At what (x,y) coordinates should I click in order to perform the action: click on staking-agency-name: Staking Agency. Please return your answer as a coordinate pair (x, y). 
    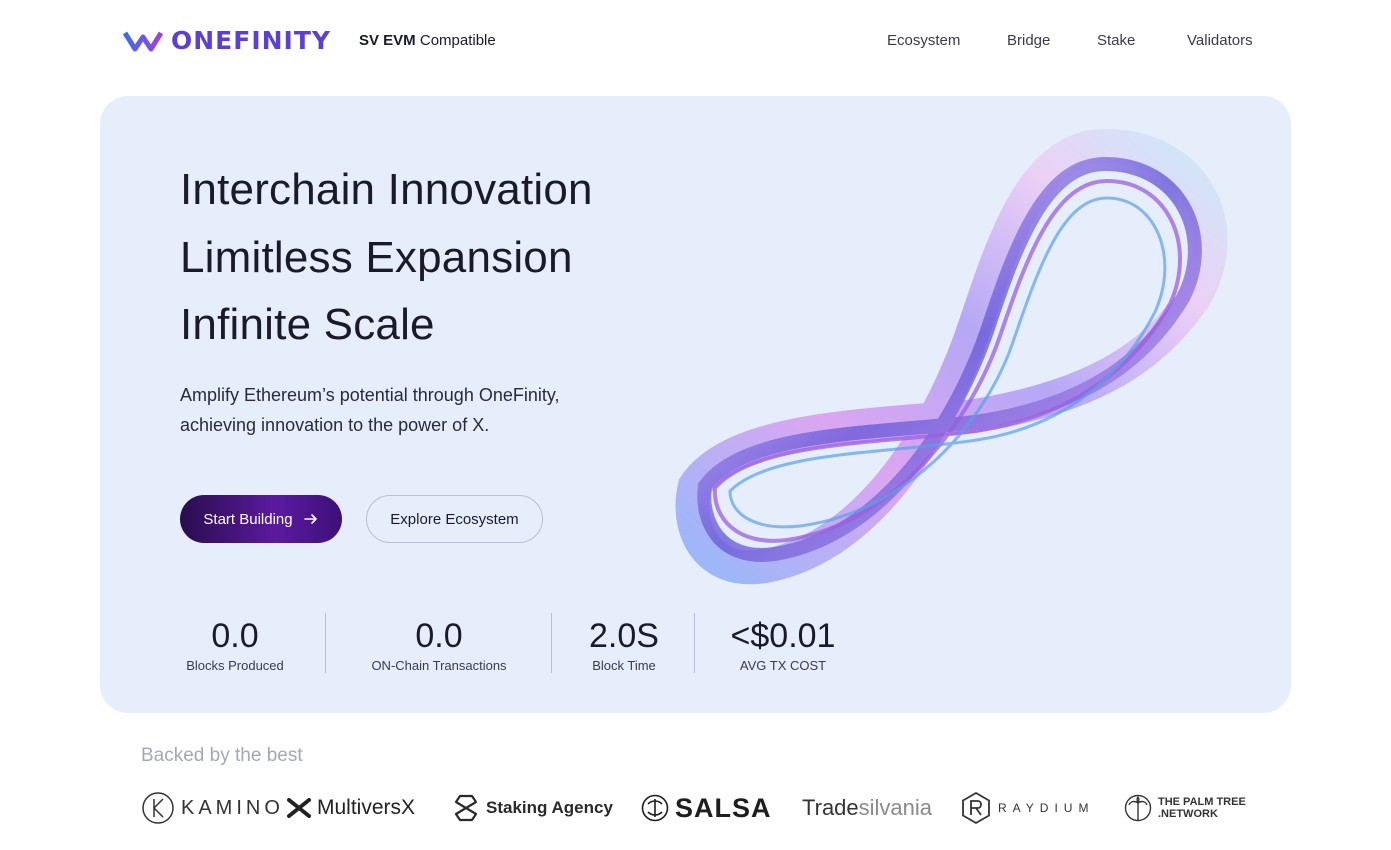
    Looking at the image, I should click on (549, 807).